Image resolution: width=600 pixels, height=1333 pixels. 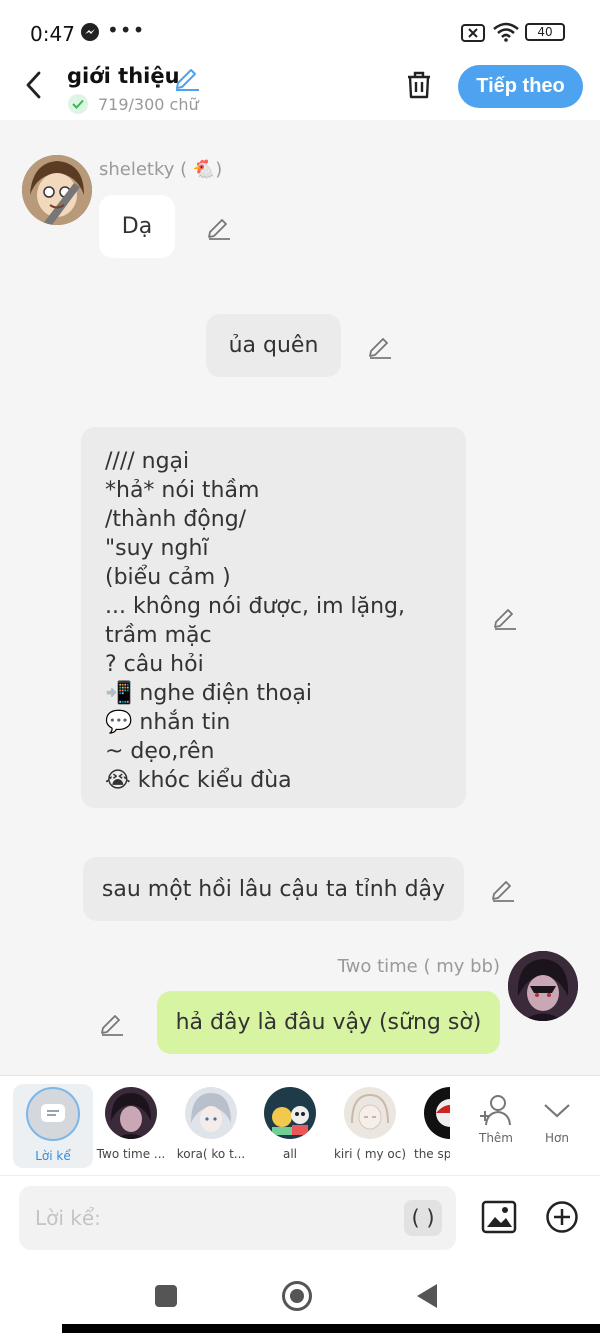 What do you see at coordinates (182, 490) in the screenshot?
I see `message-line: *hả* nói thầm` at bounding box center [182, 490].